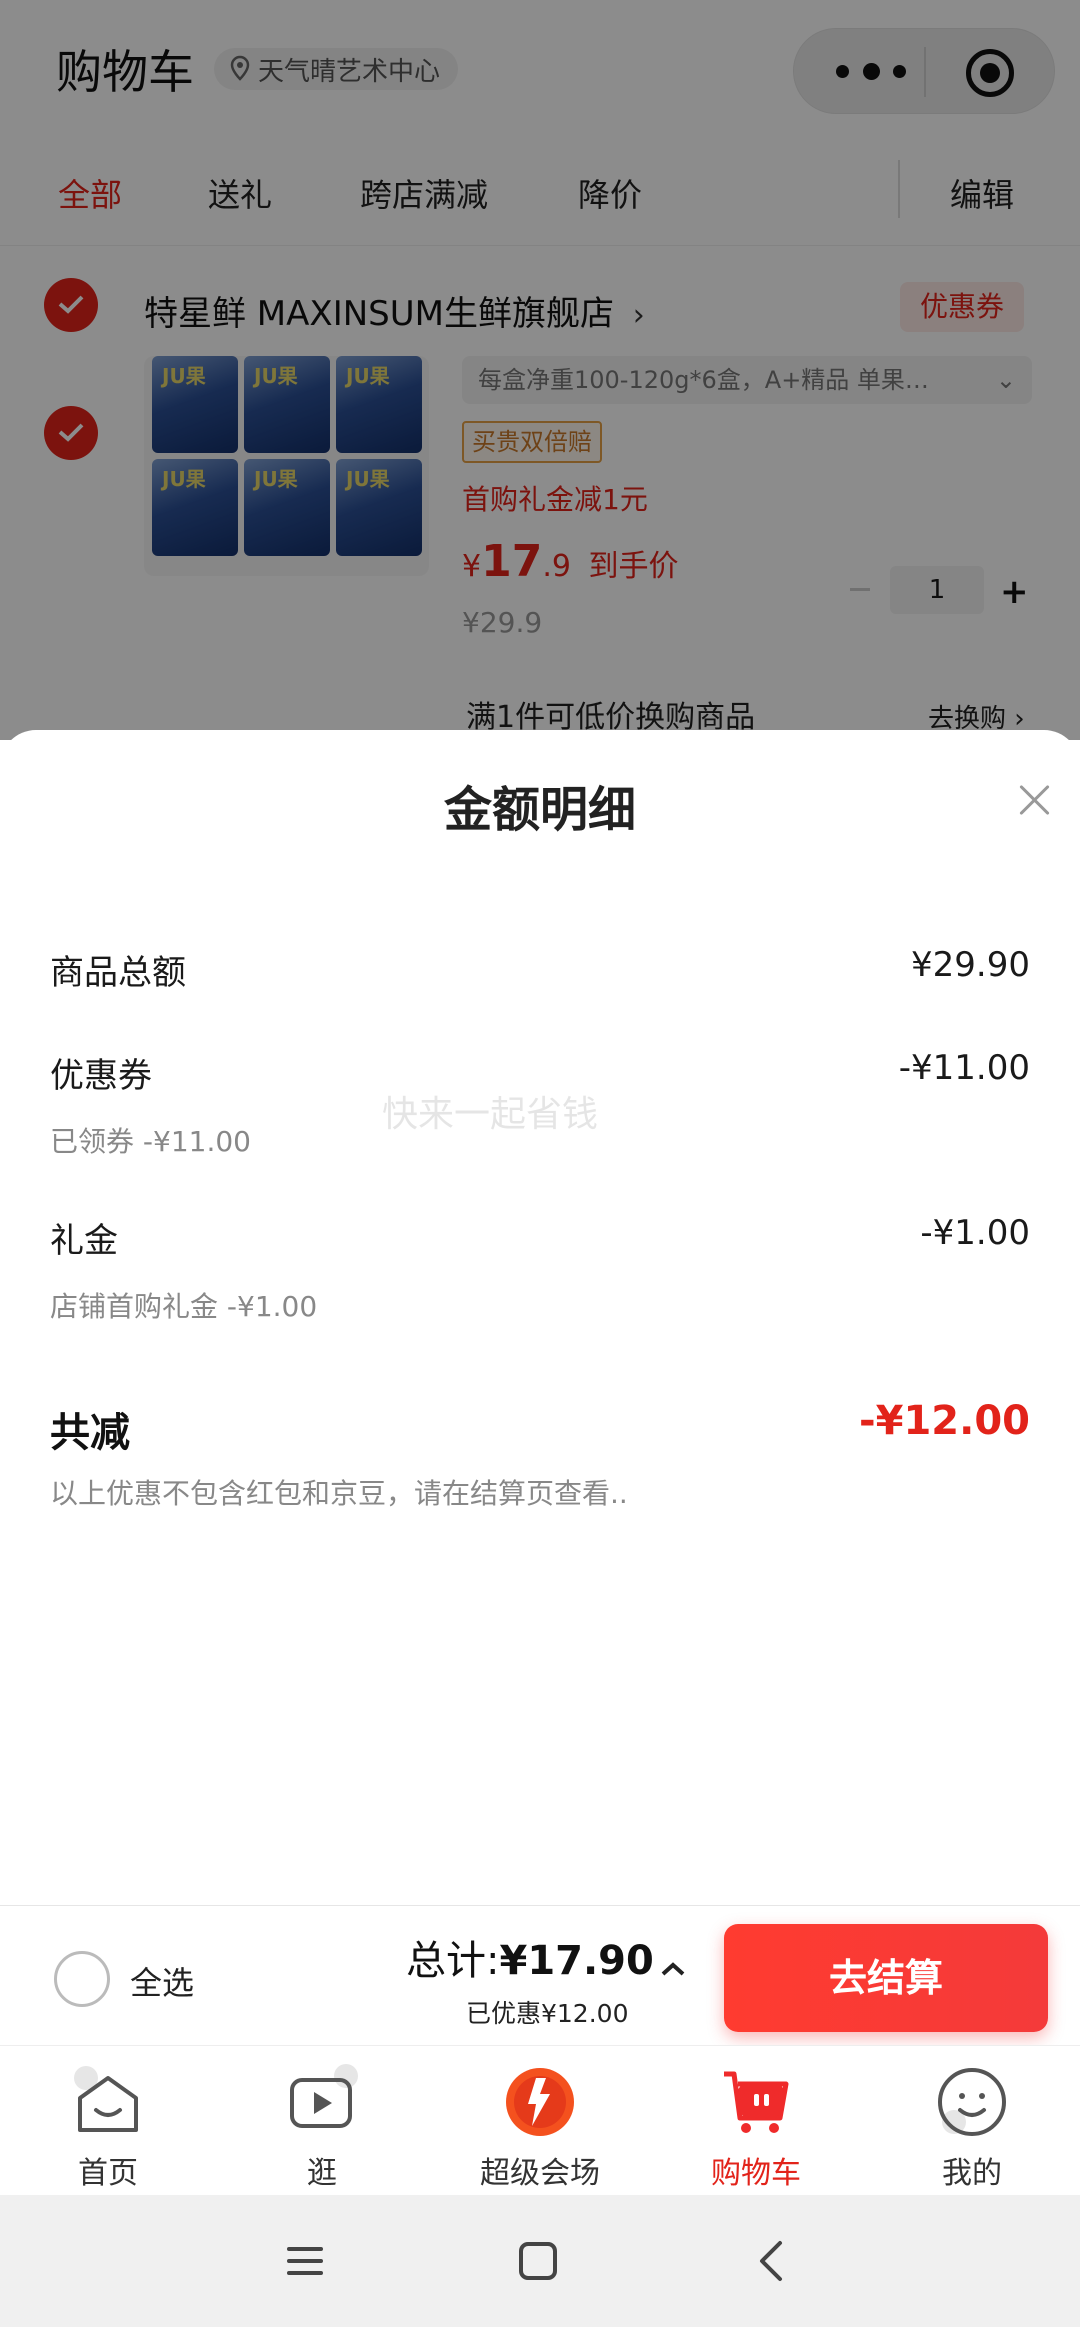 This screenshot has height=2327, width=1080. Describe the element at coordinates (322, 2173) in the screenshot. I see `tab-browse-label: 逛` at that location.